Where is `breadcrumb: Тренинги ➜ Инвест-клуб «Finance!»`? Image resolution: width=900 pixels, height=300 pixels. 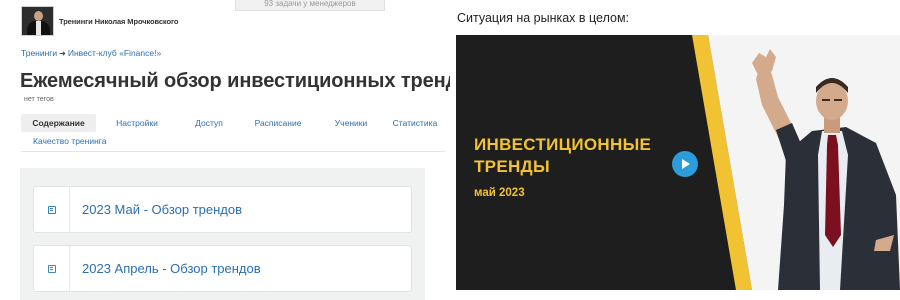 breadcrumb: Тренинги ➜ Инвест-клуб «Finance!» is located at coordinates (91, 53).